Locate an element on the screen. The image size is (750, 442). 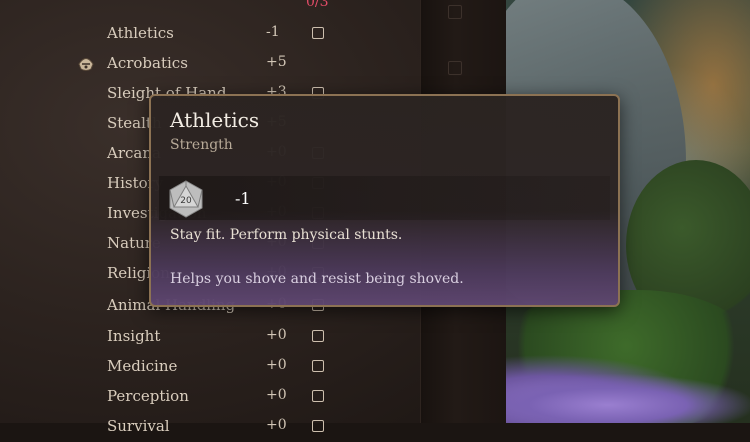
lavender-flowers is located at coordinates (628, 396).